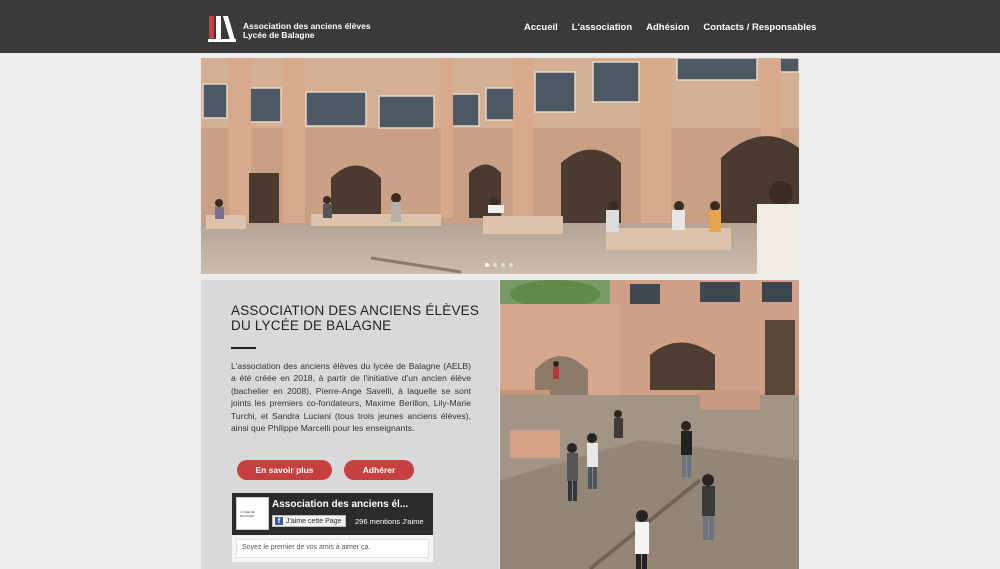  Describe the element at coordinates (499, 265) in the screenshot. I see `carousel-indicators` at that location.